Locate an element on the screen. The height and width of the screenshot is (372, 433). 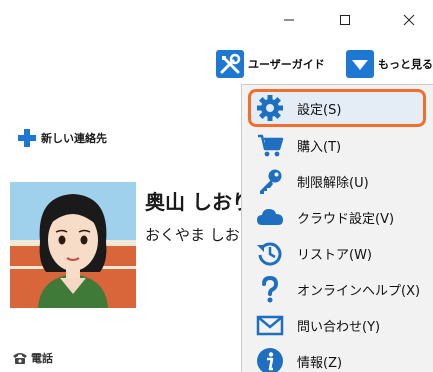
title-bar is located at coordinates (216, 20).